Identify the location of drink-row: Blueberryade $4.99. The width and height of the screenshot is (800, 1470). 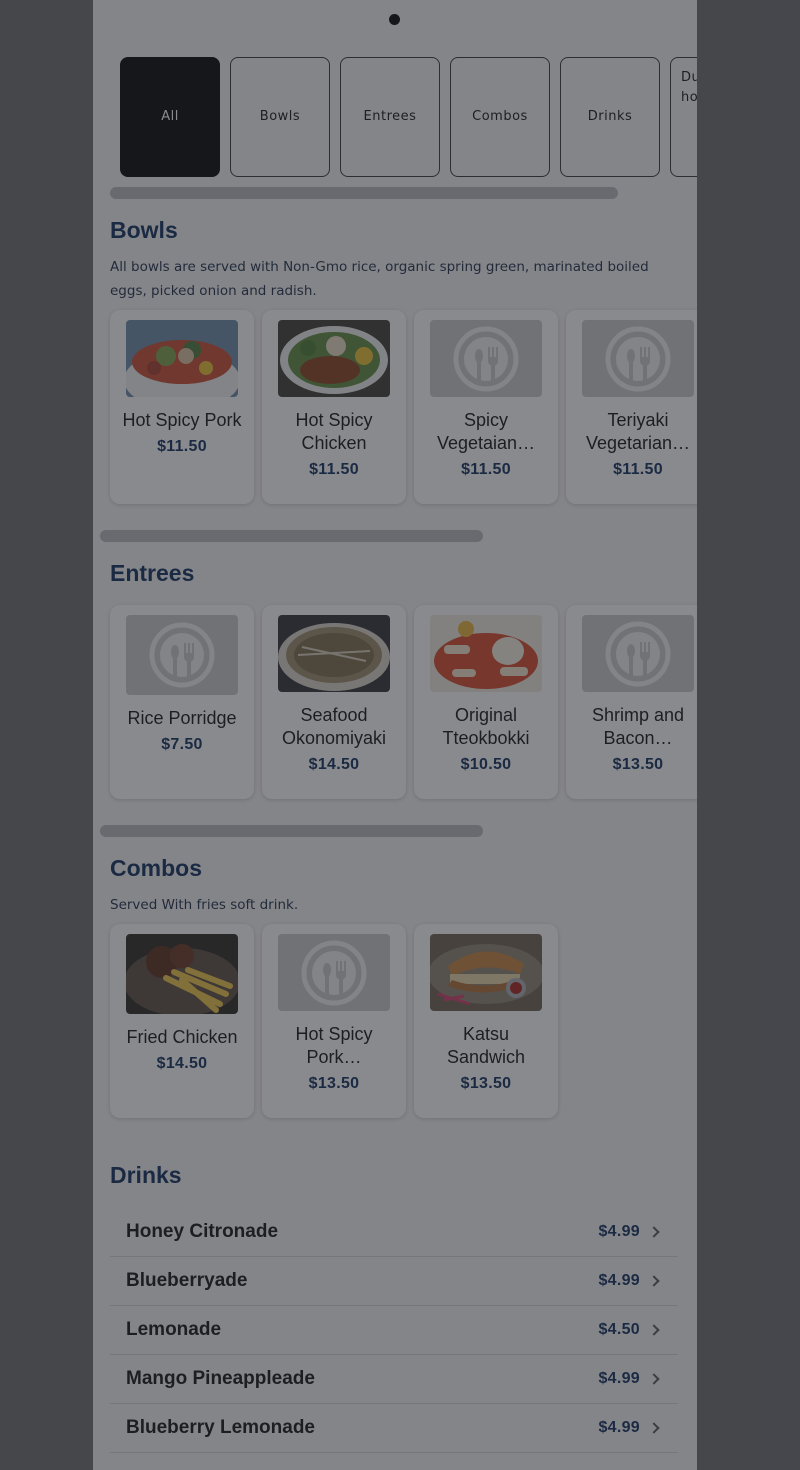
(394, 1281).